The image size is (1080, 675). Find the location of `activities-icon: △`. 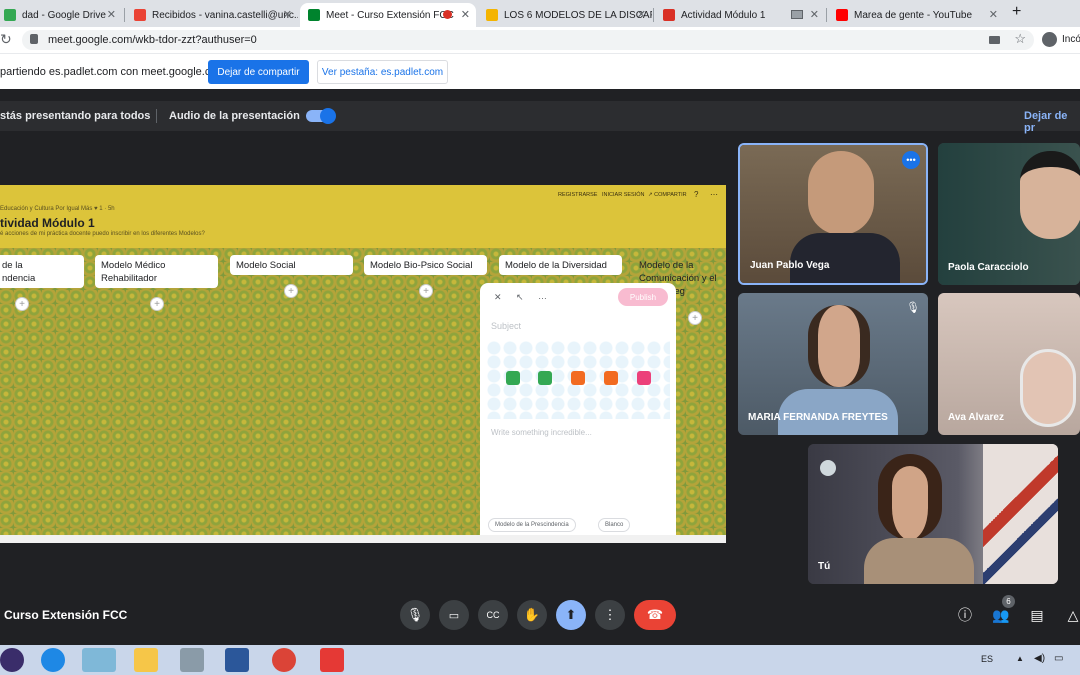

activities-icon: △ is located at coordinates (1069, 615).